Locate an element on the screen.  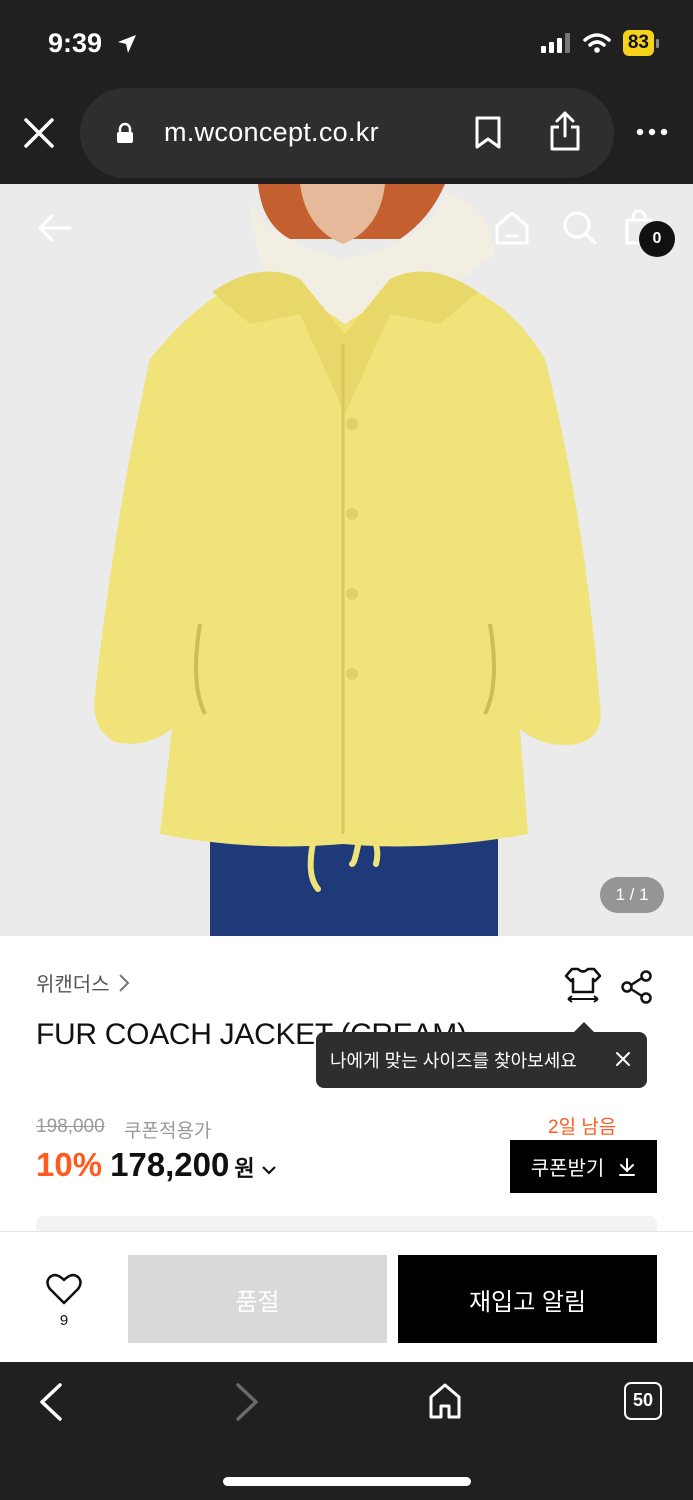
get-coupon-button: 쿠폰받기 is located at coordinates (583, 1166).